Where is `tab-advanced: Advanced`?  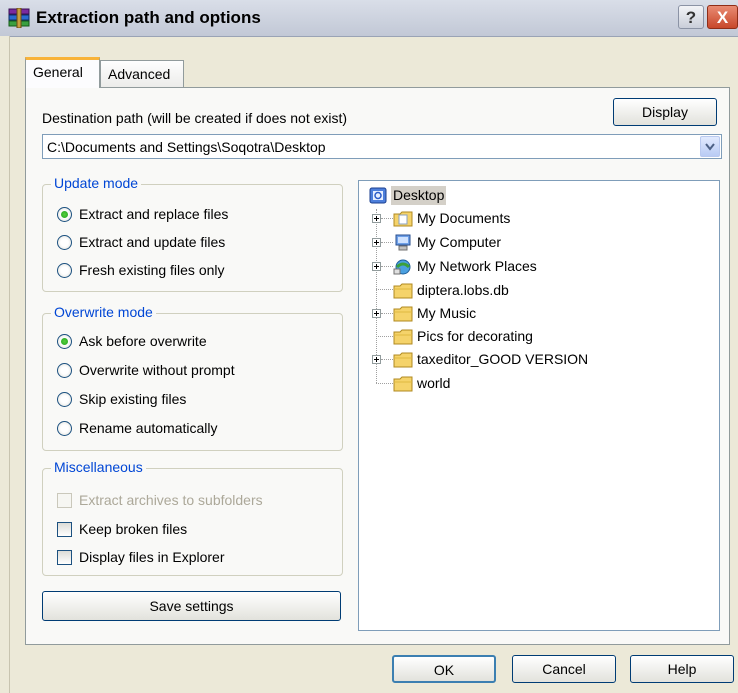 tab-advanced: Advanced is located at coordinates (142, 73).